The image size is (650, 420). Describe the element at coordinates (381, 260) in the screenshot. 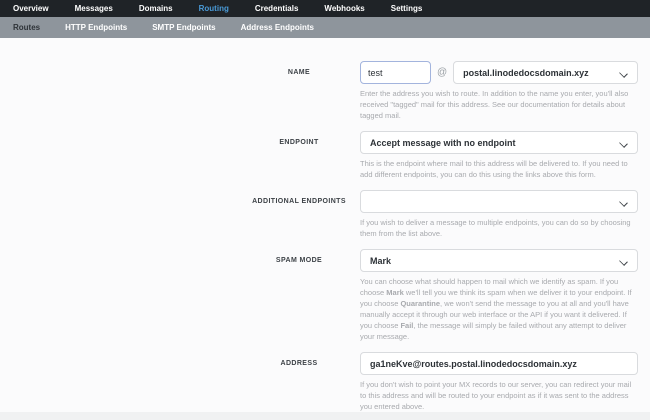

I see `spam-mode-select-value: Mark` at that location.